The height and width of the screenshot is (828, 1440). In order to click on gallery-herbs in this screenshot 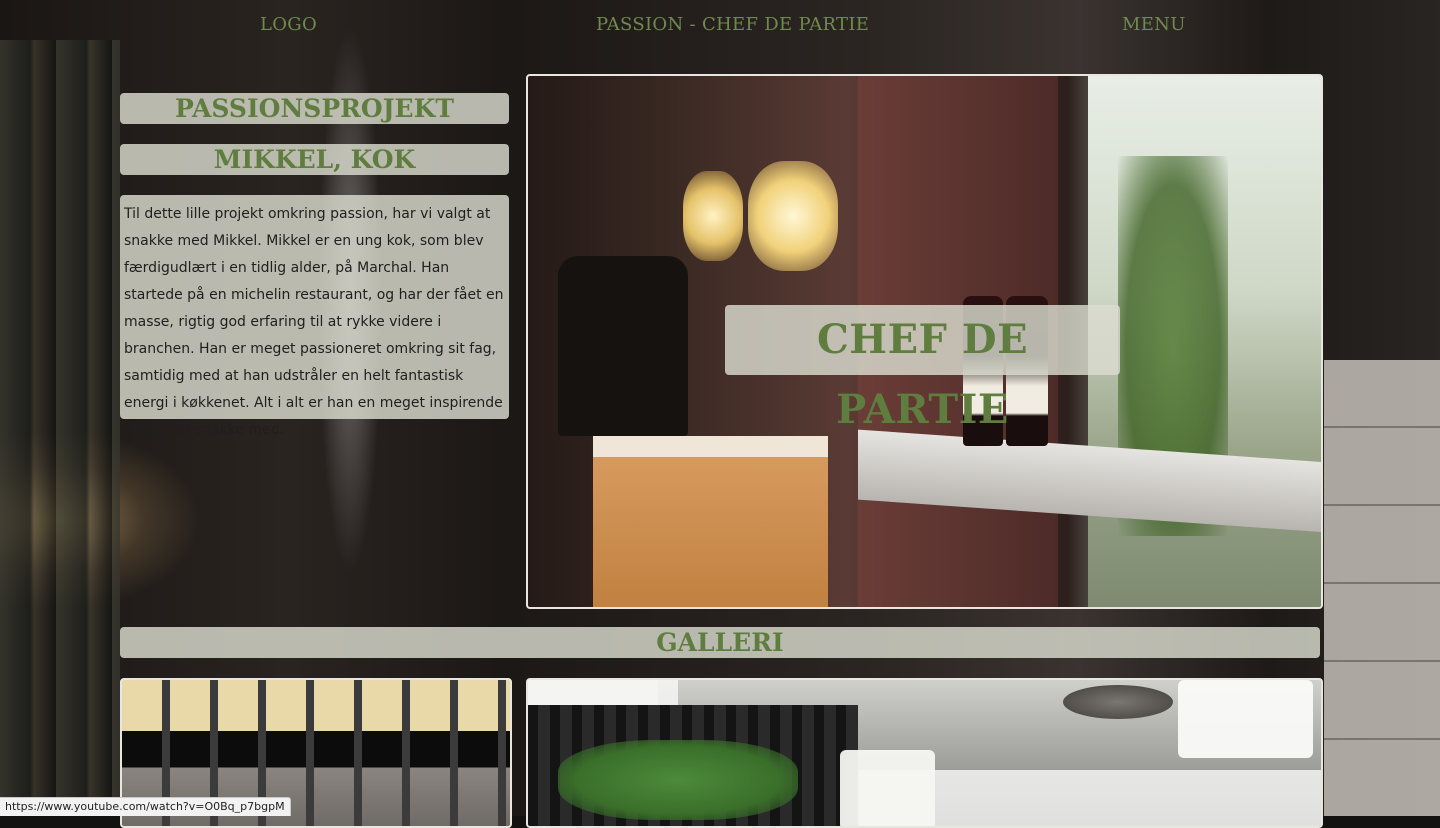, I will do `click(678, 780)`.